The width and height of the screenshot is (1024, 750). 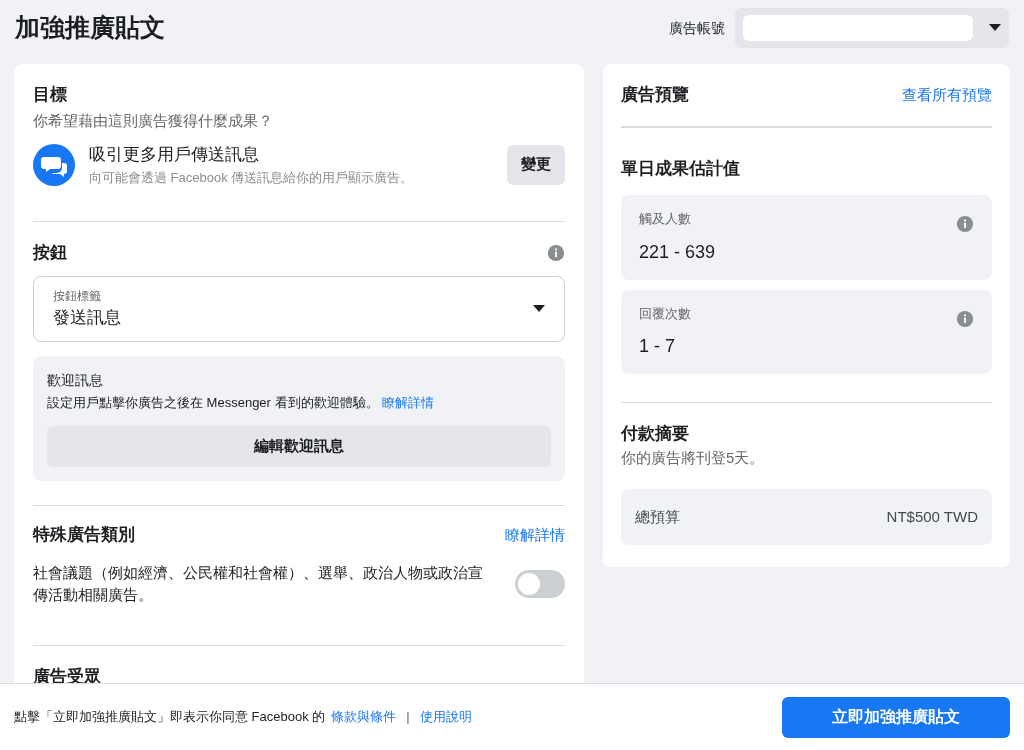 I want to click on budget-value: NT$500 TWD, so click(x=932, y=516).